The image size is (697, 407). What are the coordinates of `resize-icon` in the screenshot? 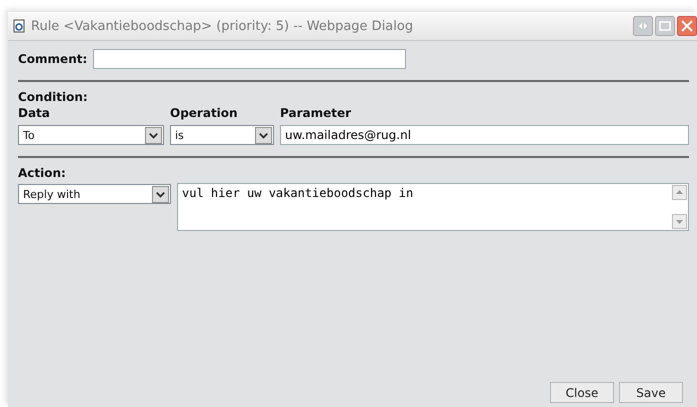 It's located at (643, 26).